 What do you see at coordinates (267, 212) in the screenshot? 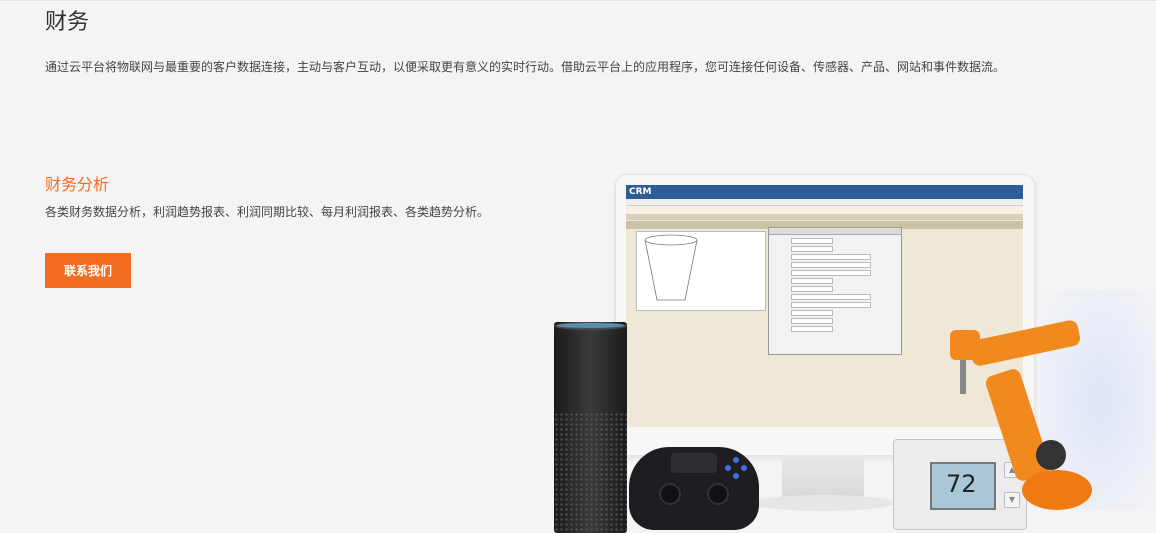
I see `section-description: 各类财务数据分析，利润趋势报表、利润同期比较、每月利润报表、各类趋势分析。` at bounding box center [267, 212].